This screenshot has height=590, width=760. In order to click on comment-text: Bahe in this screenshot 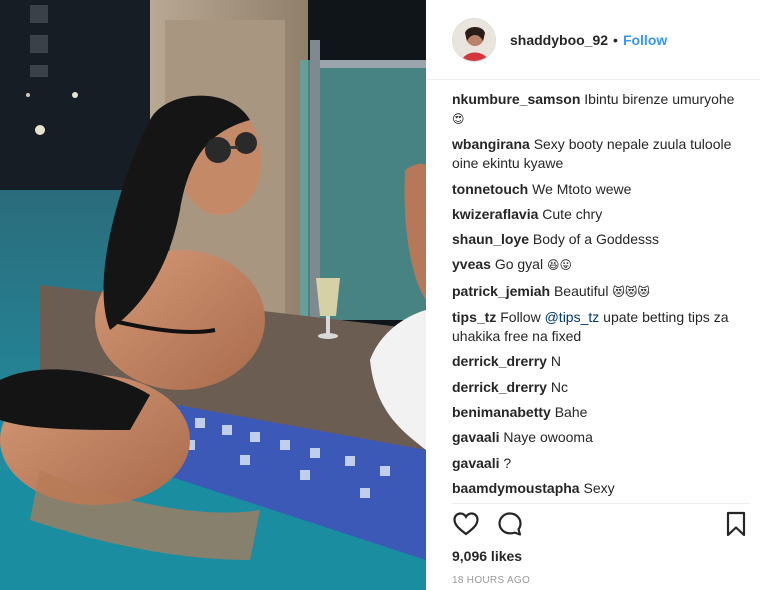, I will do `click(571, 411)`.